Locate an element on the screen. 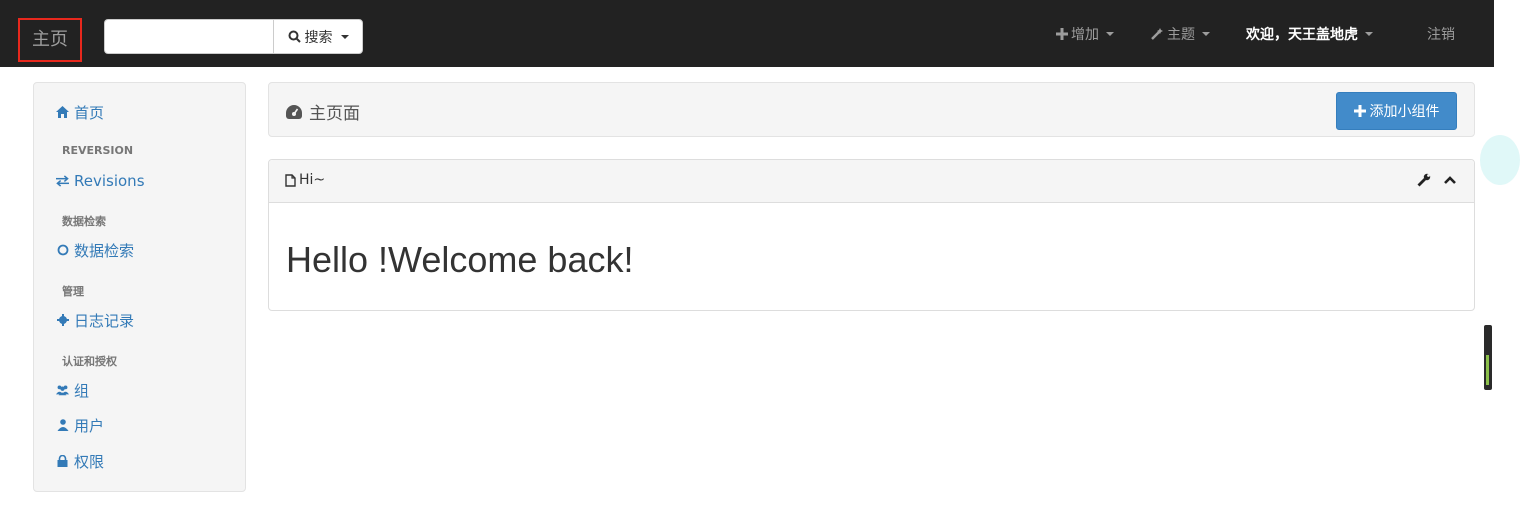 The width and height of the screenshot is (1534, 508). page-title: 主页面 is located at coordinates (322, 111).